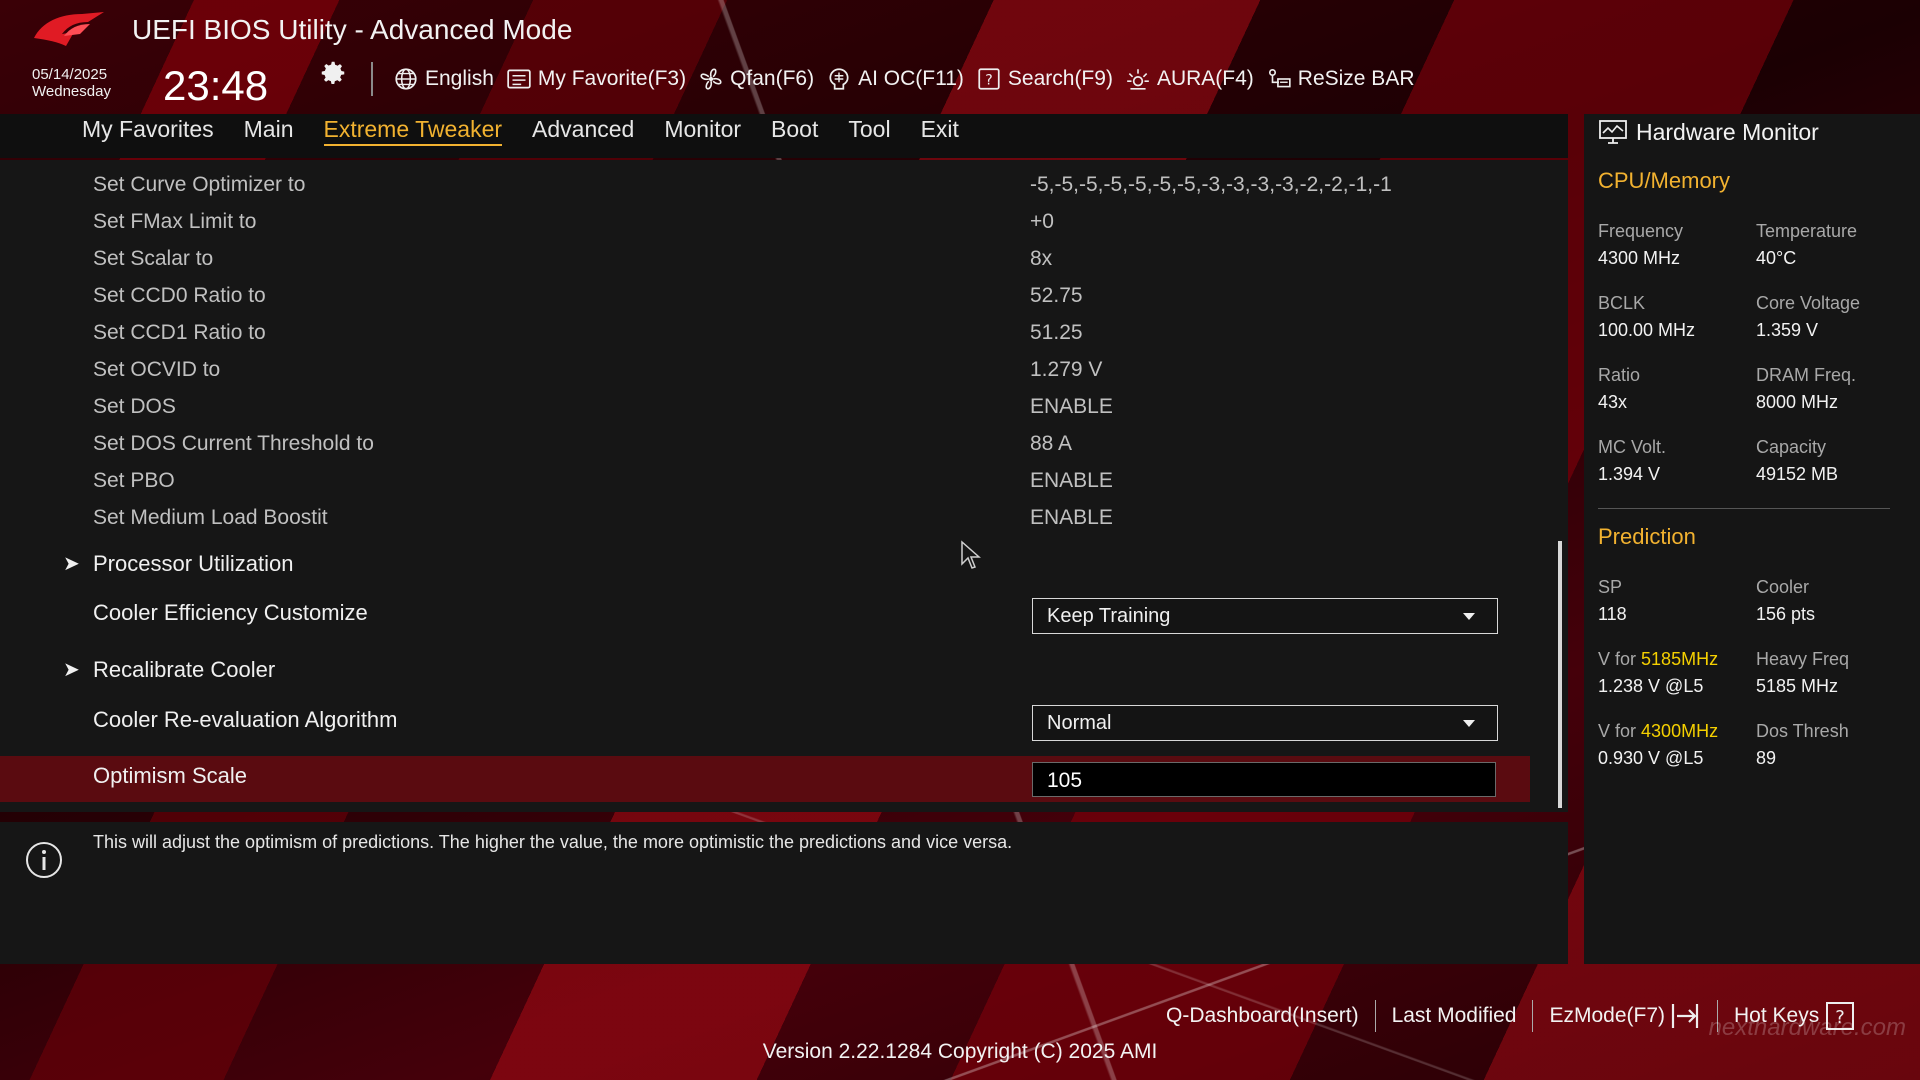 The image size is (1920, 1080). Describe the element at coordinates (1619, 375) in the screenshot. I see `hw-label: Ratio` at that location.